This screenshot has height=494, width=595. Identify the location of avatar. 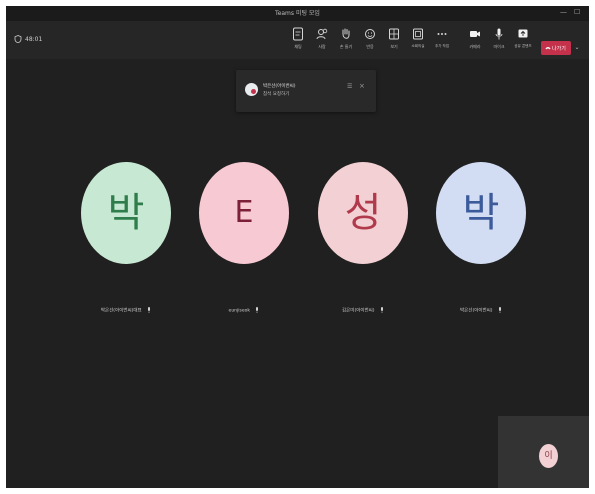
(251, 89).